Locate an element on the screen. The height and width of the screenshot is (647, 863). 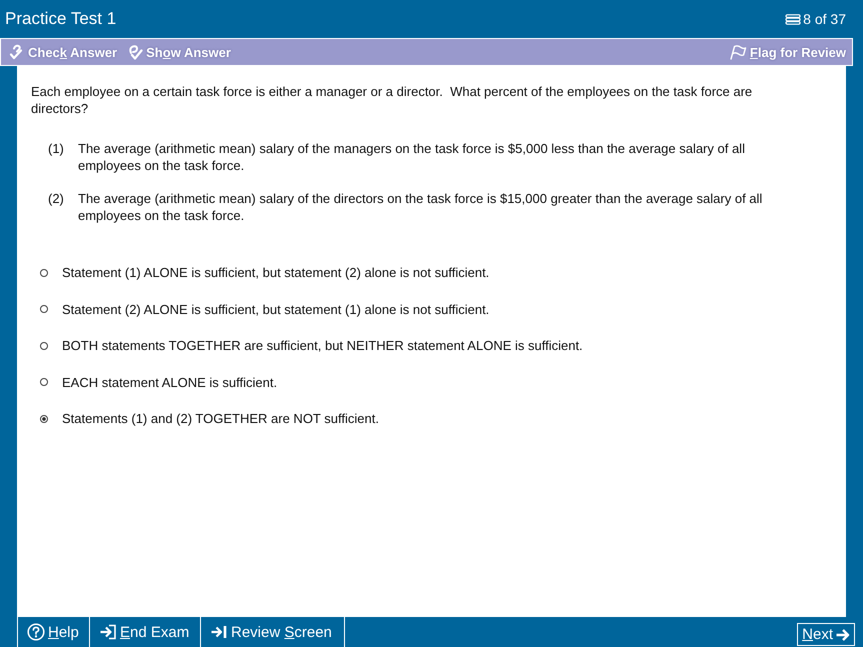
question-text: Each employee on a certain task force is either a manager or a director. What percent of the employees on the task force are directors? is located at coordinates (392, 100).